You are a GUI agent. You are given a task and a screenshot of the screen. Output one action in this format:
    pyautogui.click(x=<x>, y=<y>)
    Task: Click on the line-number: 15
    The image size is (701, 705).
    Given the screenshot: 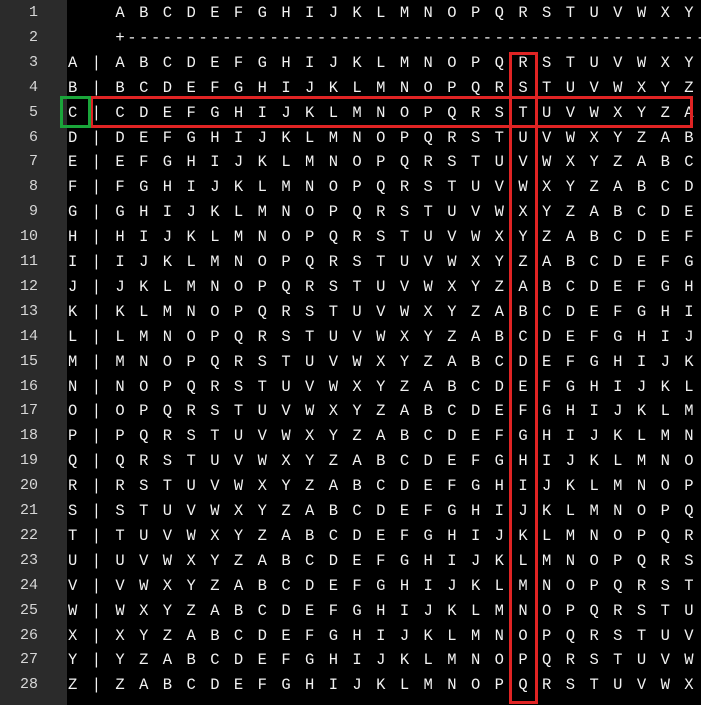 What is the action you would take?
    pyautogui.click(x=28, y=361)
    